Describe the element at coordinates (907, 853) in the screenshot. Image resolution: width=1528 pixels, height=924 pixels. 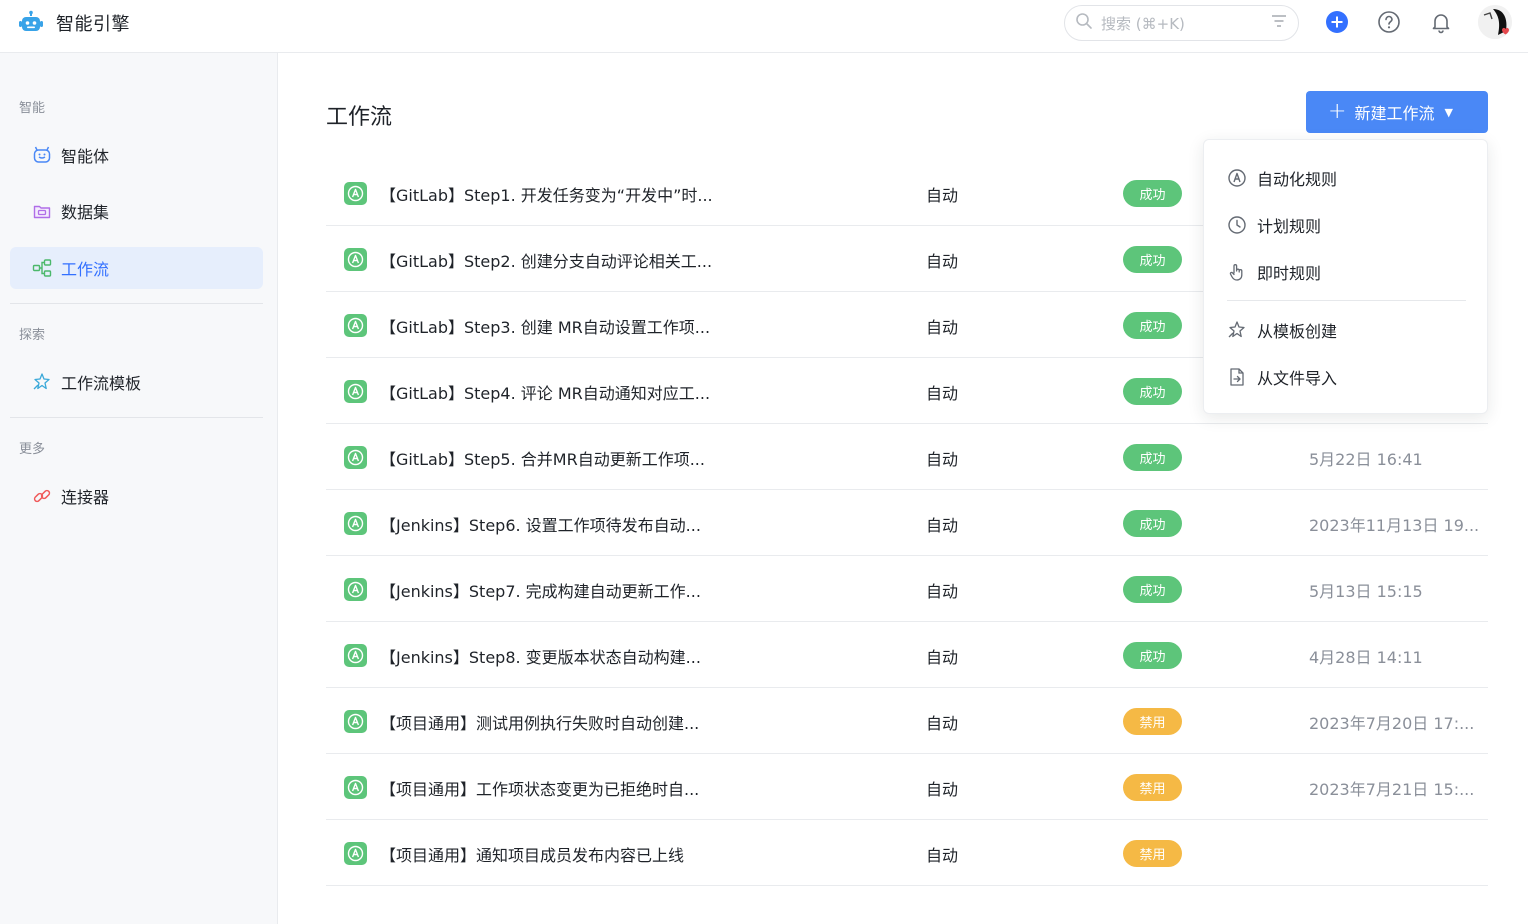
I see `table-row: 【项目通用】通知项目成员发布内容已上线 自动 禁用` at that location.